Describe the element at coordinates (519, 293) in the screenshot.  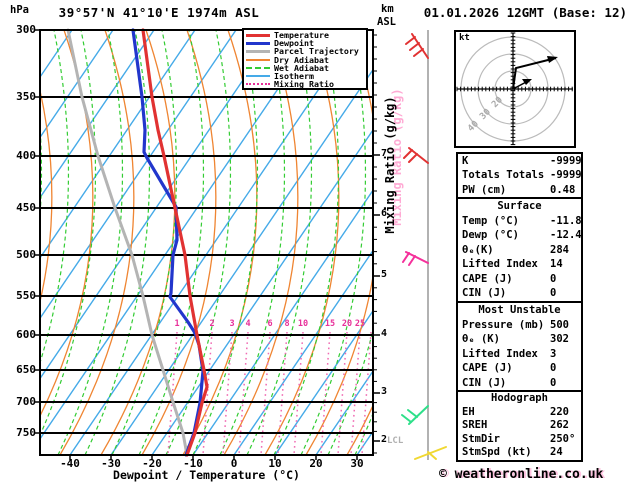
I see `table-row: CIN (J) 0` at that location.